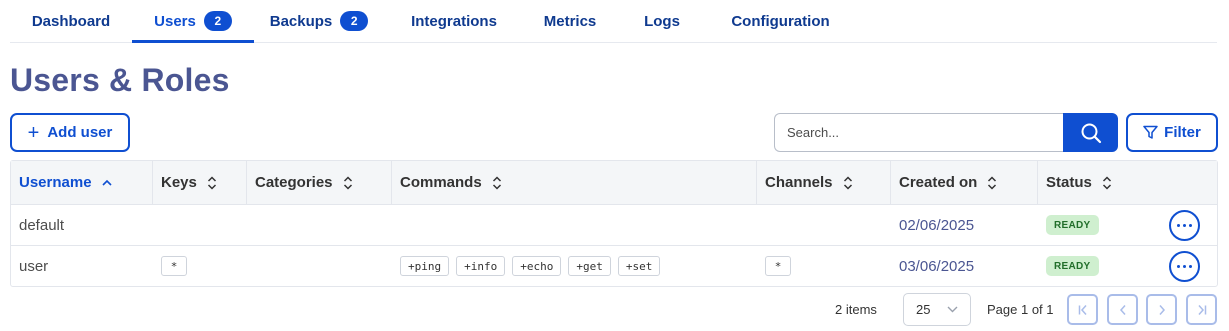 The image size is (1229, 331). What do you see at coordinates (778, 266) in the screenshot?
I see `channel-chip: *` at bounding box center [778, 266].